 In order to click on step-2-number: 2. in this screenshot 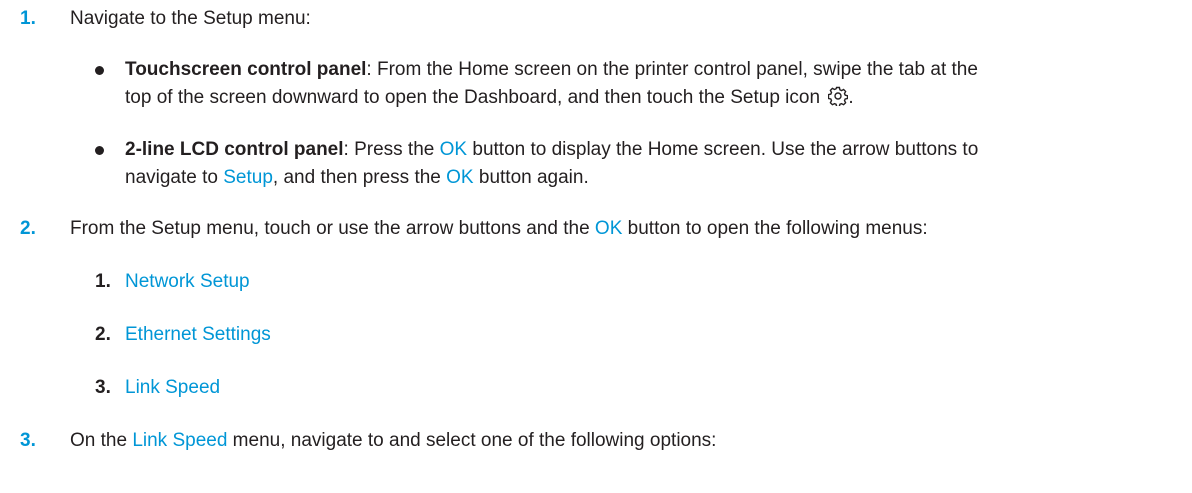, I will do `click(28, 228)`.